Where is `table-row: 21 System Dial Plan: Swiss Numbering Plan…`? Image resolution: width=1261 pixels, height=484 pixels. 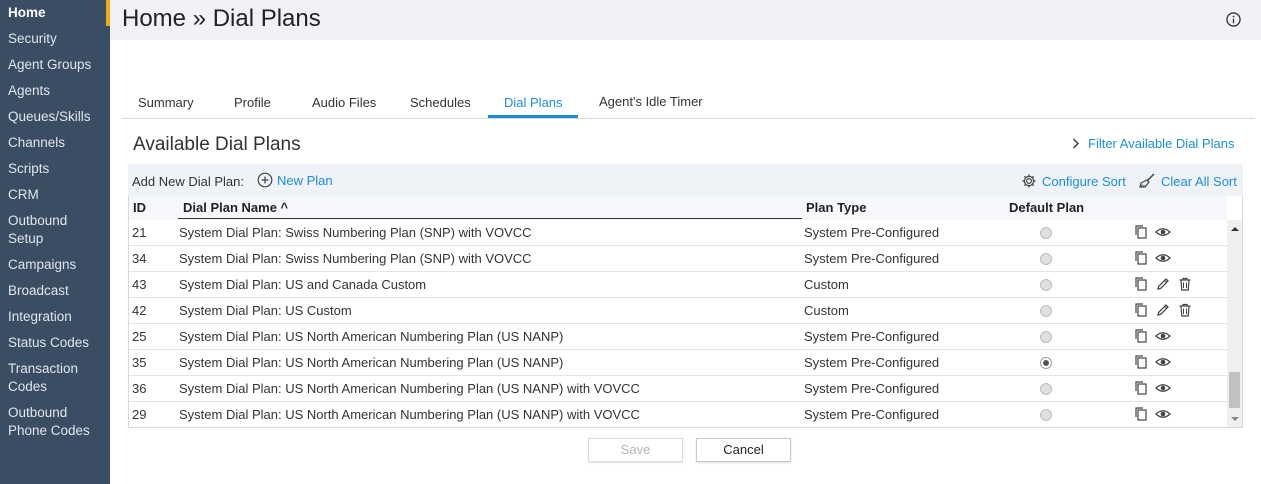 table-row: 21 System Dial Plan: Swiss Numbering Plan… is located at coordinates (678, 233).